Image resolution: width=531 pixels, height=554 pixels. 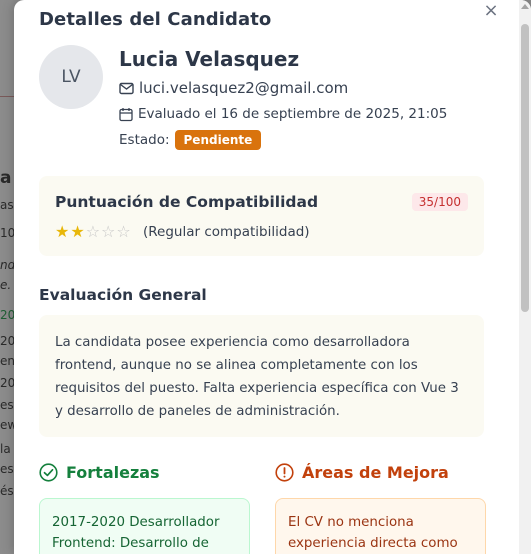 I want to click on email-row: luci.velasquez2@gmail.com, so click(x=233, y=88).